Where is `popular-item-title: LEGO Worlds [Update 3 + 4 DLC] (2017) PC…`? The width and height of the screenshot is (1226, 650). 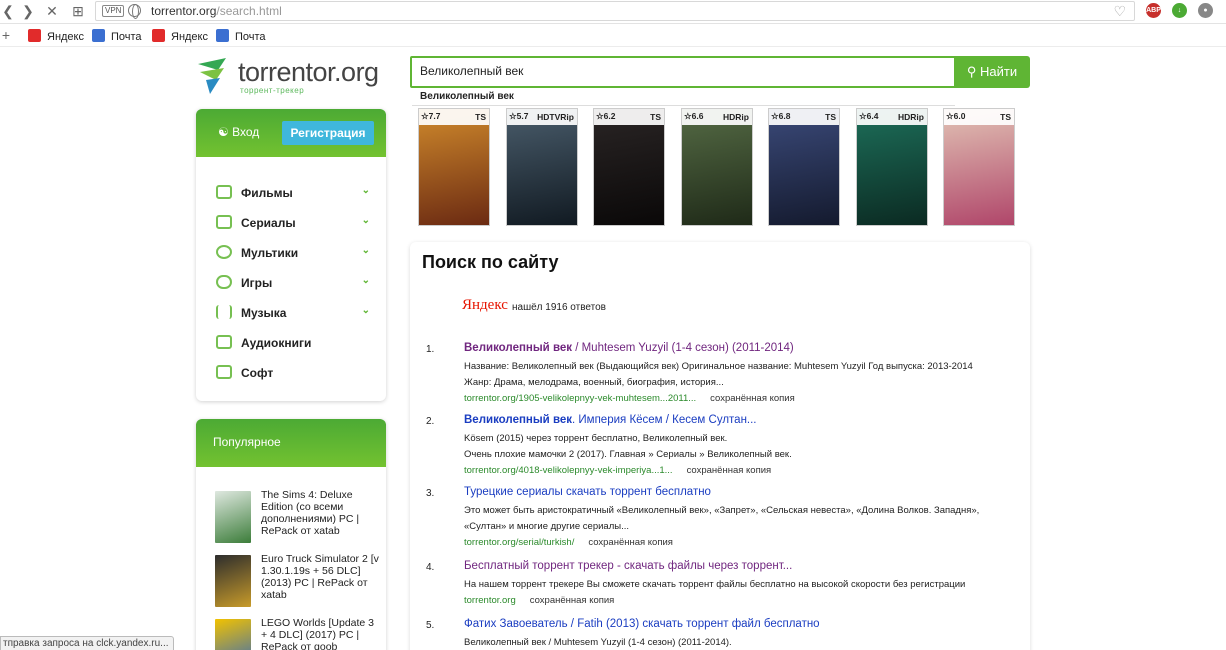 popular-item-title: LEGO Worlds [Update 3 + 4 DLC] (2017) PC… is located at coordinates (320, 633).